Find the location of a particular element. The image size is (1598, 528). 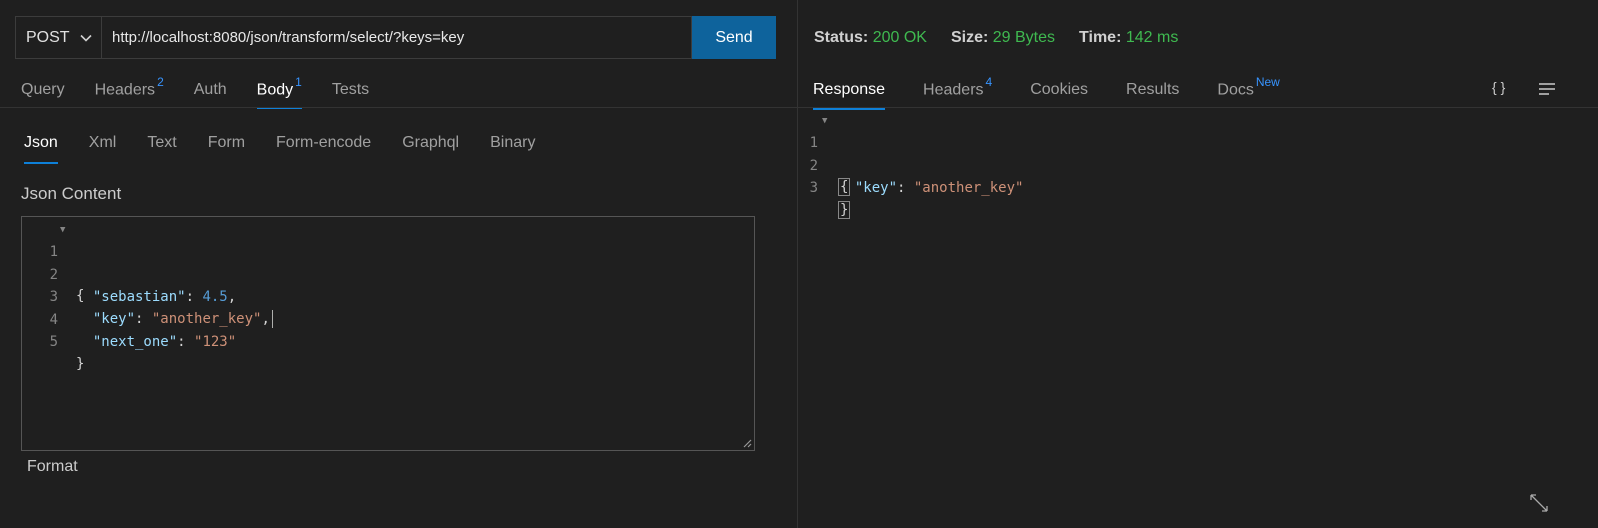

tab-tests: Tests is located at coordinates (350, 95).